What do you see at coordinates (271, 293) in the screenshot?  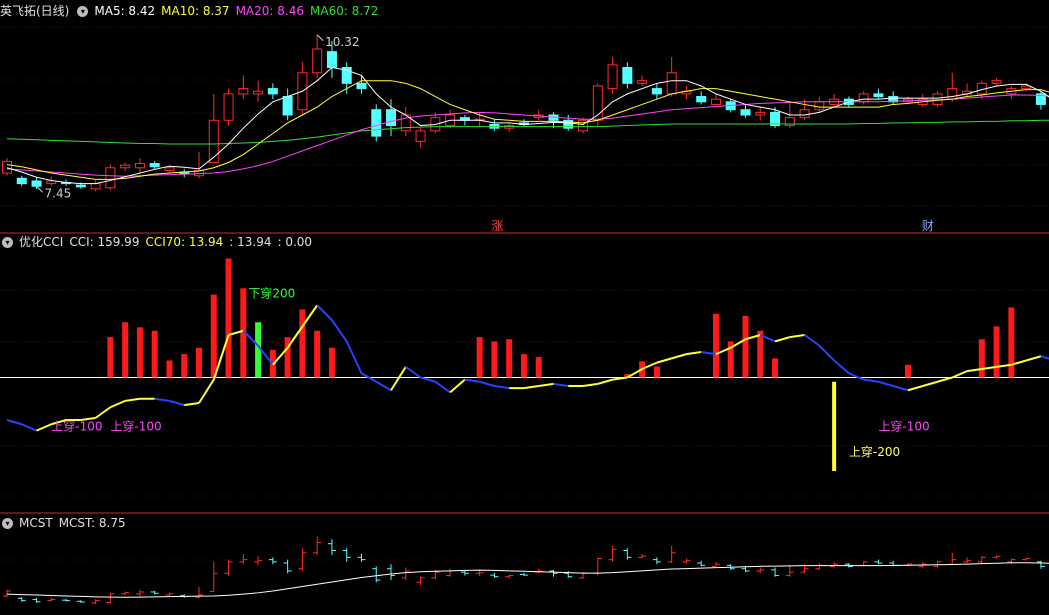 I see `annotation-cross-down-200: 下穿200` at bounding box center [271, 293].